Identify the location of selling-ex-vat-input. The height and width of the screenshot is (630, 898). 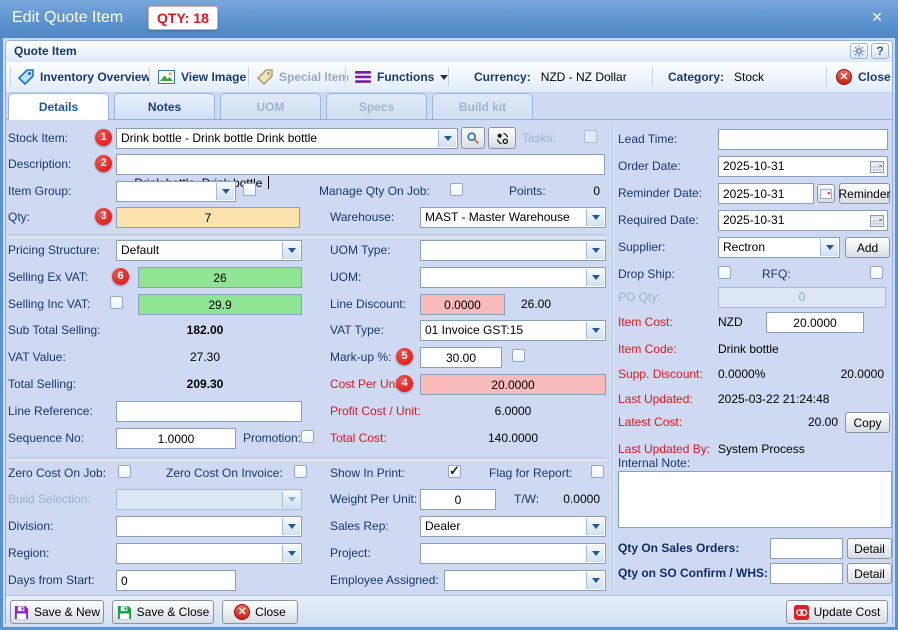
(220, 277).